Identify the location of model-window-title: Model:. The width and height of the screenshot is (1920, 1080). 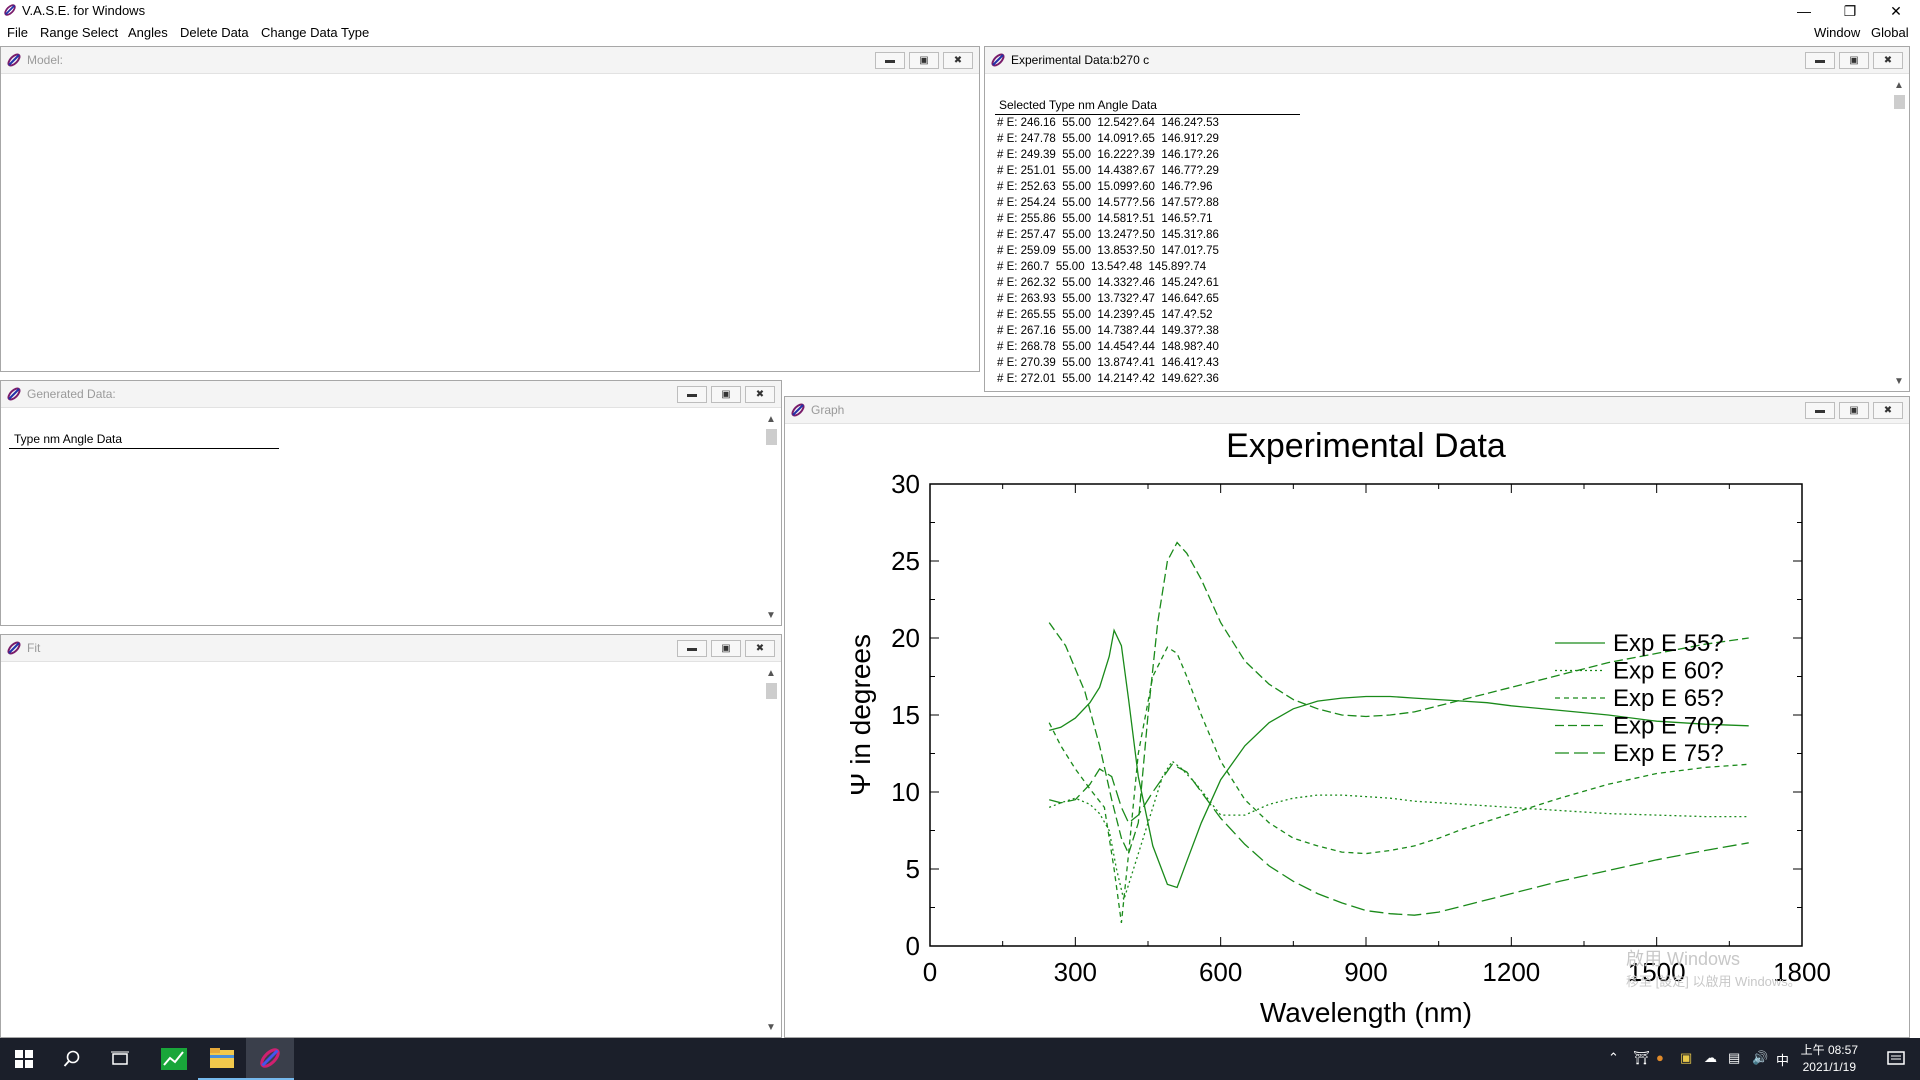
(45, 60).